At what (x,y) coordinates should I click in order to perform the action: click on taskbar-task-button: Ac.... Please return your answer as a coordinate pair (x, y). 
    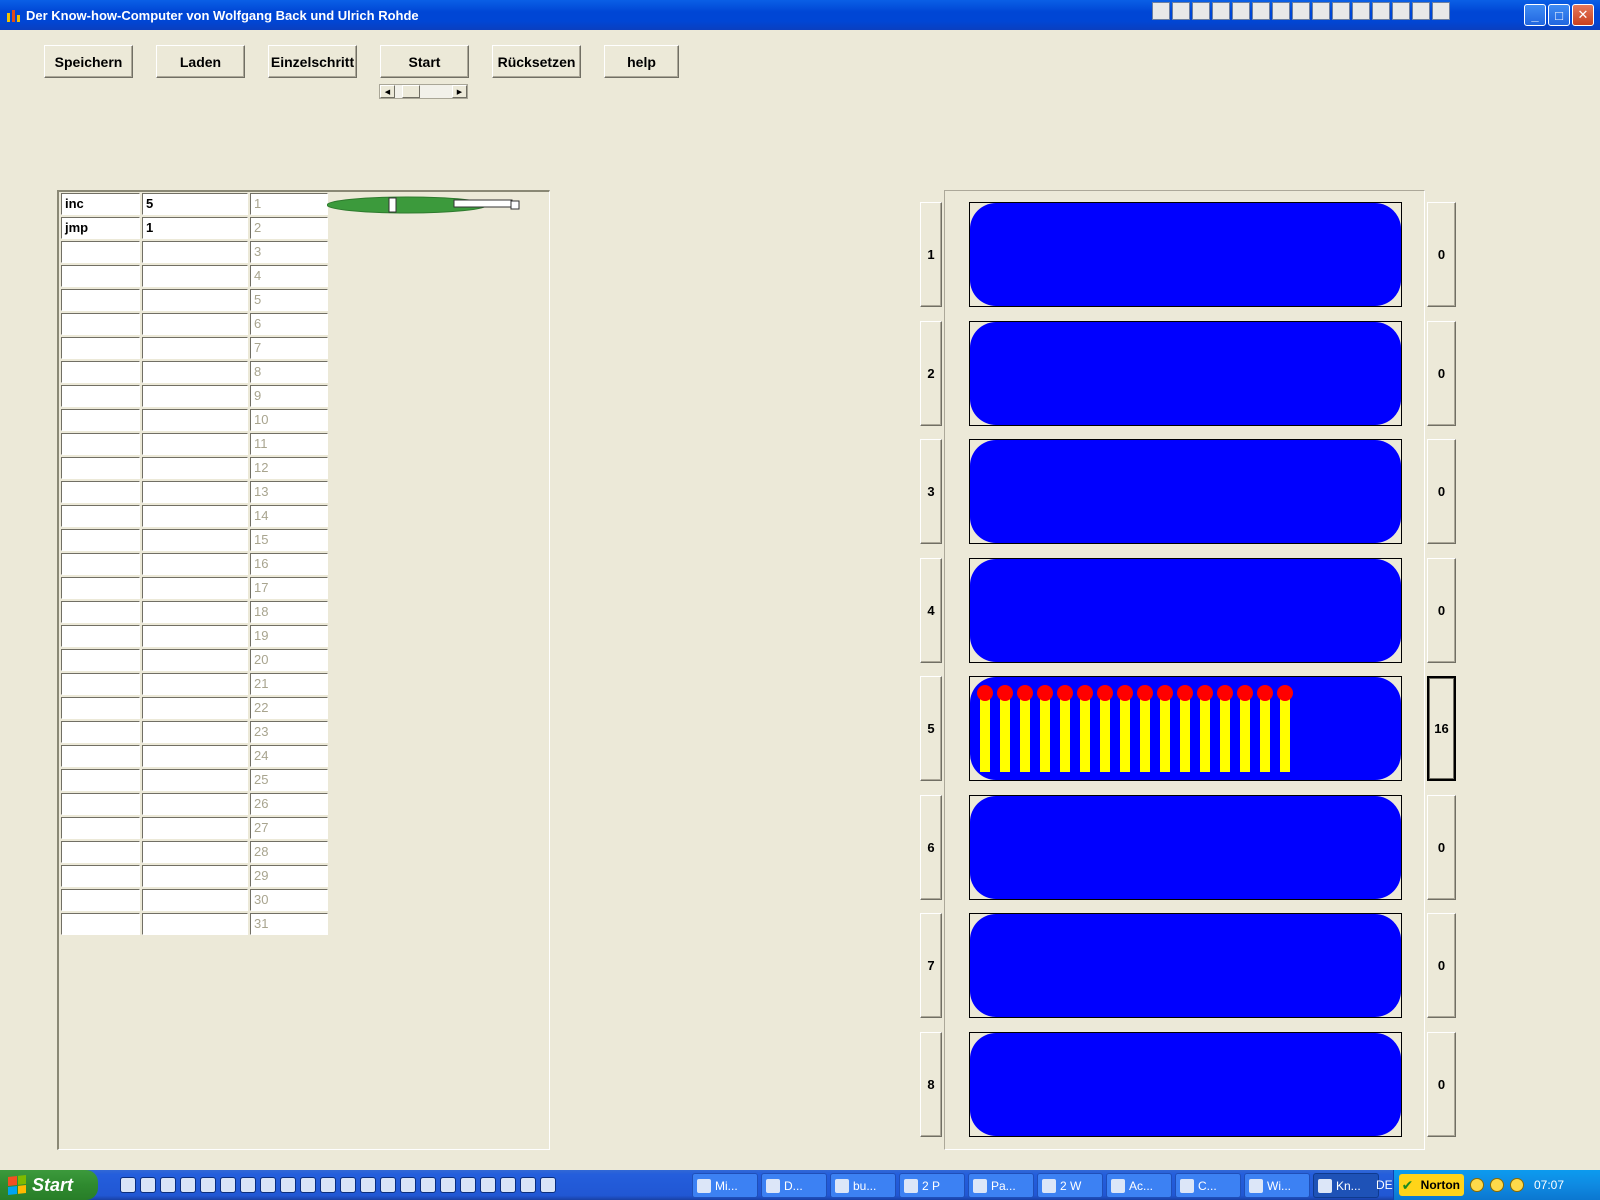
    Looking at the image, I should click on (1139, 1185).